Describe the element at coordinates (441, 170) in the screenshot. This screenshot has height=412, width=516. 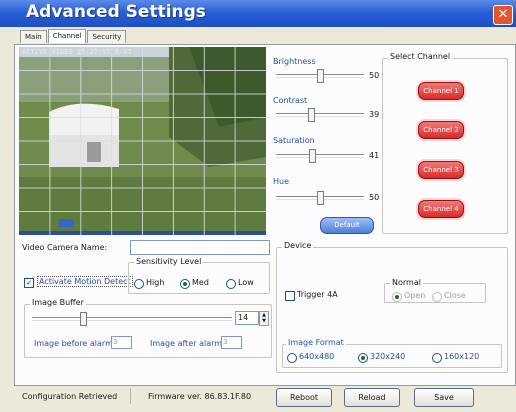
I see `channel-3-button: Channel 3` at that location.